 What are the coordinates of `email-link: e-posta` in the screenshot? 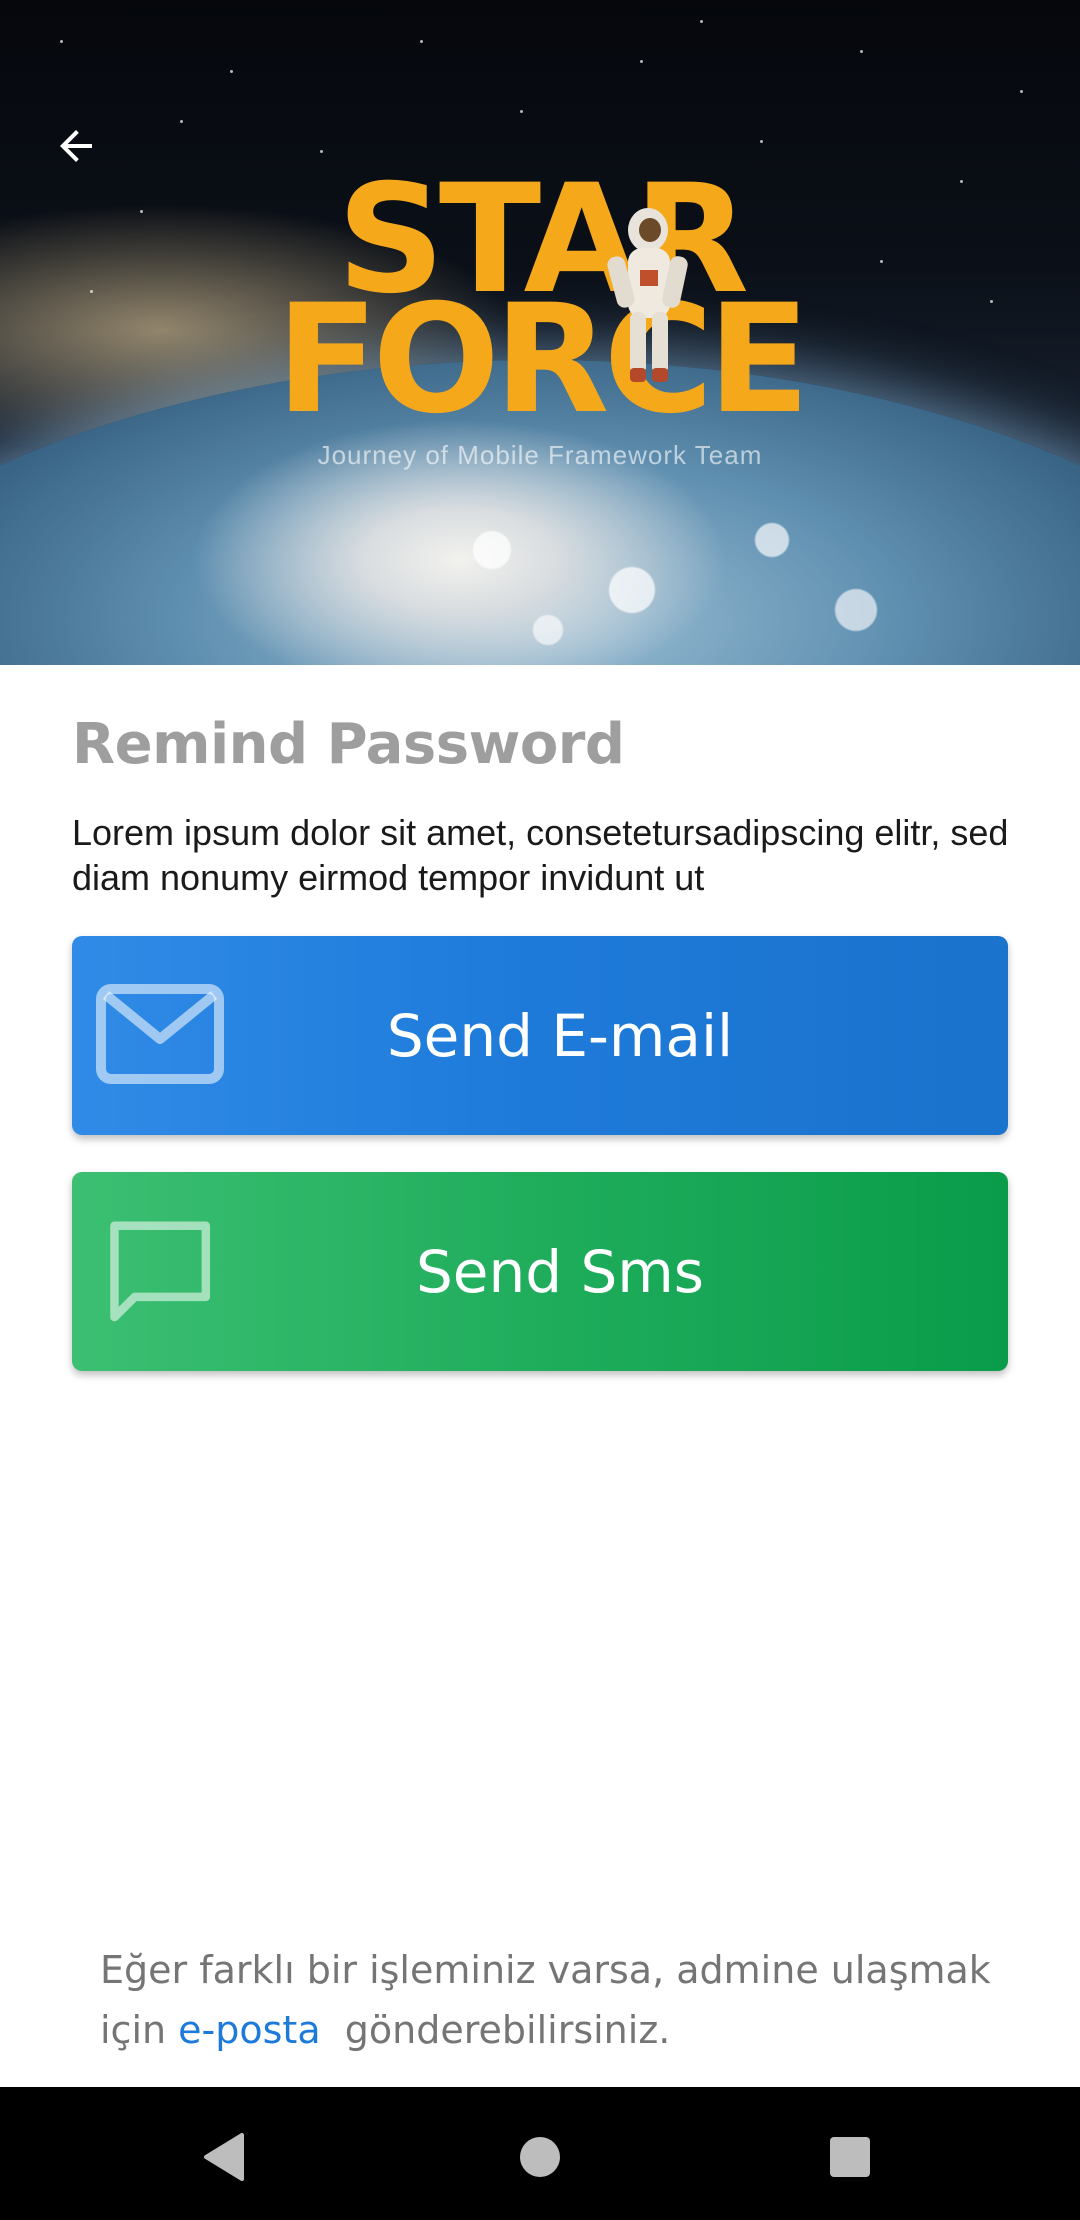 It's located at (249, 2030).